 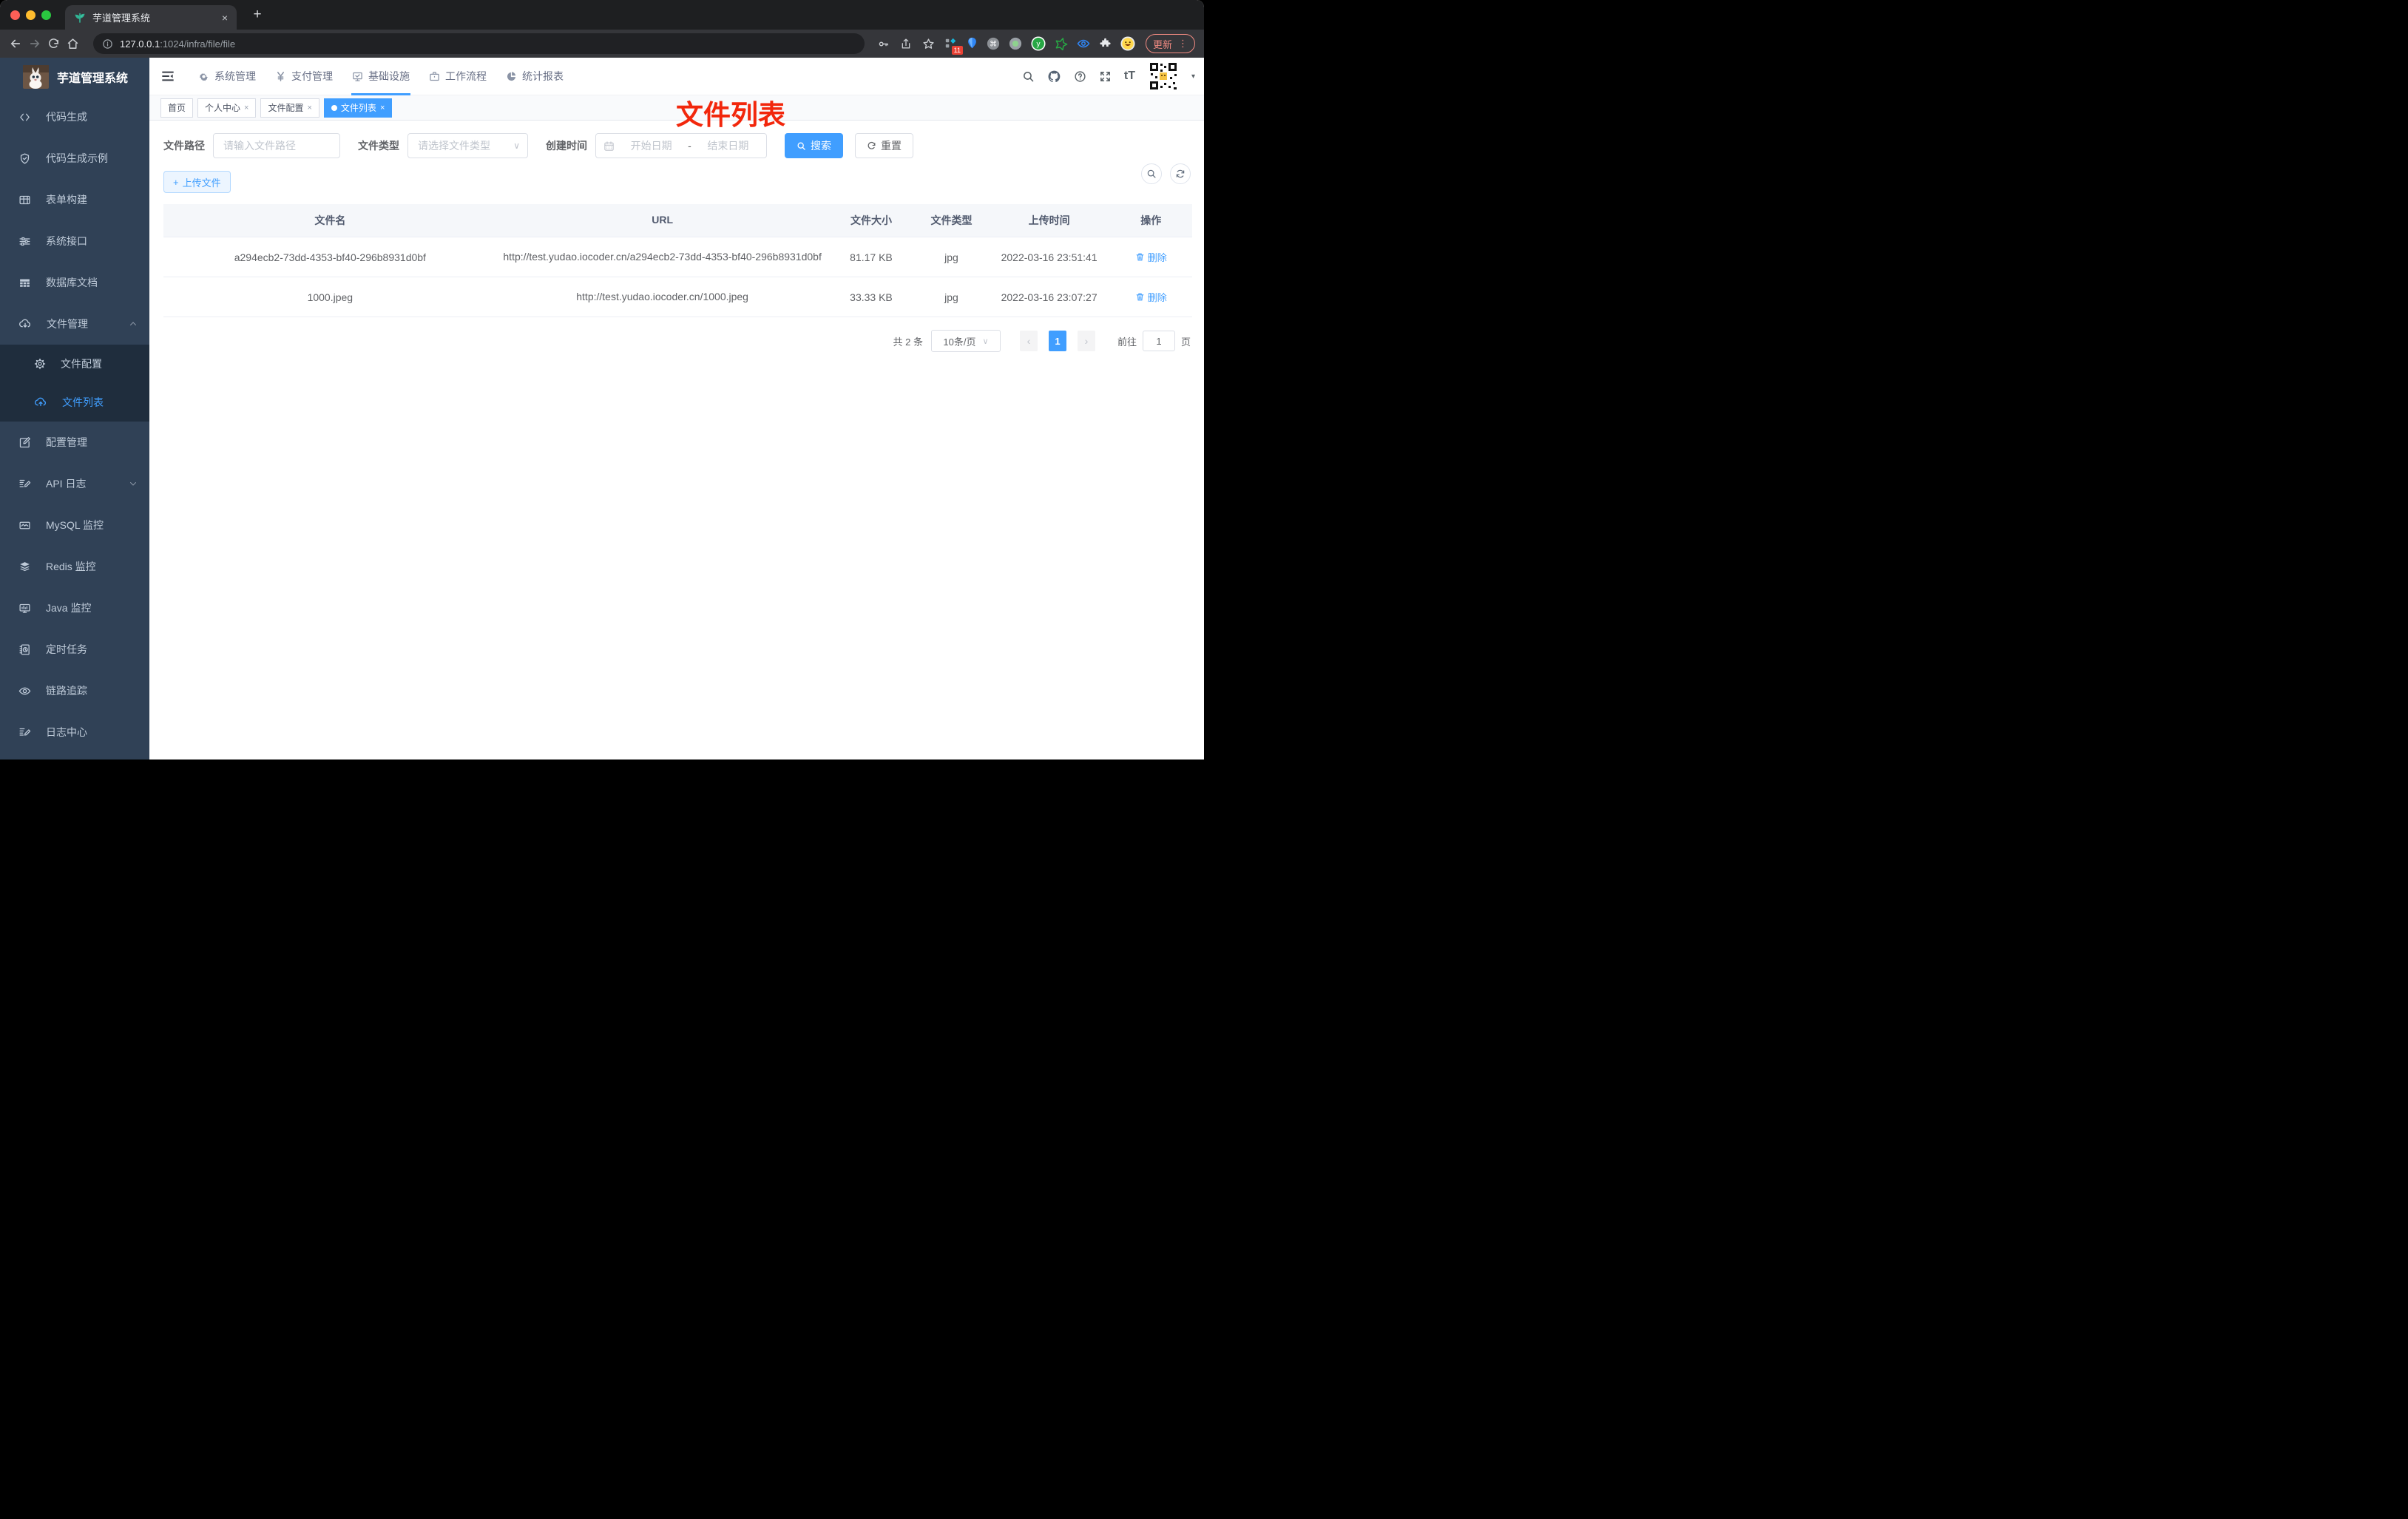 What do you see at coordinates (1129, 76) in the screenshot?
I see `font-size-icon: tT` at bounding box center [1129, 76].